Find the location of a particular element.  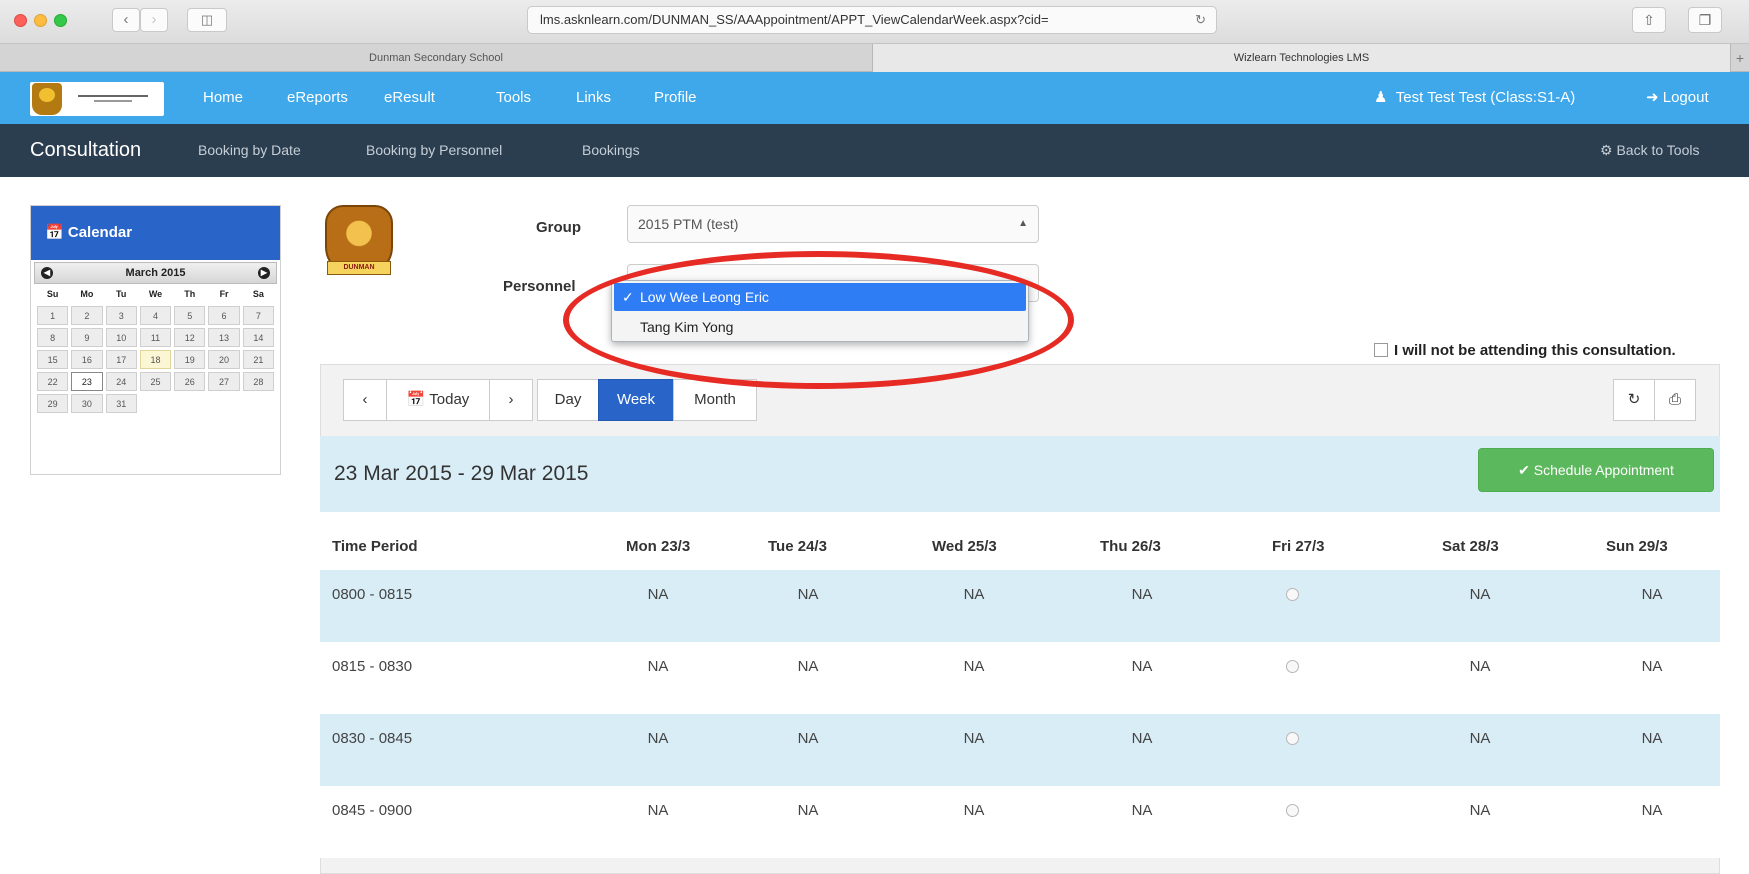

calendar-icon: 📅 is located at coordinates (416, 399).